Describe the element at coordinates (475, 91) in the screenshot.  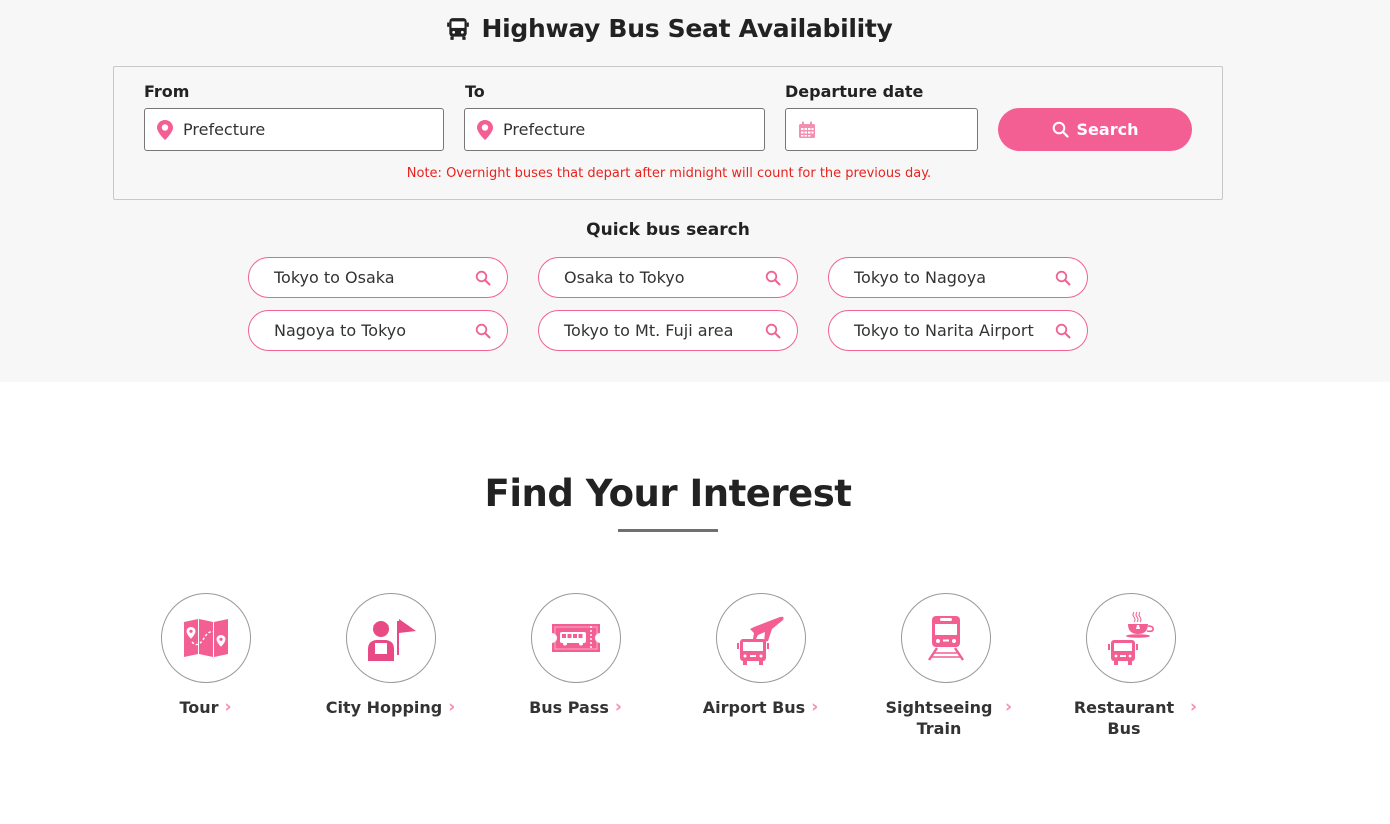
I see `to-label: To` at that location.